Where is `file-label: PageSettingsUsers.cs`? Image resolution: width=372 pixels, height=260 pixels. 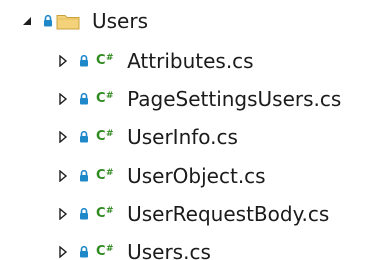 file-label: PageSettingsUsers.cs is located at coordinates (234, 99).